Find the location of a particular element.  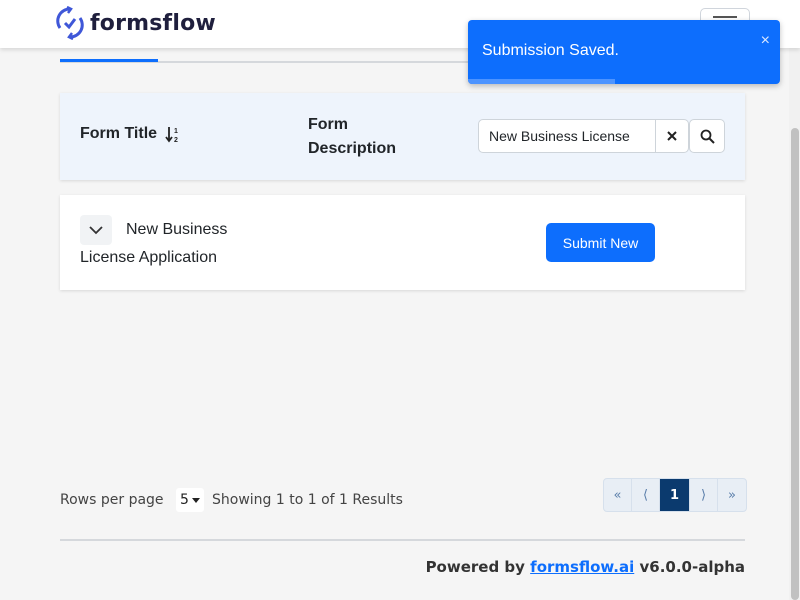

footer-divider is located at coordinates (402, 540).